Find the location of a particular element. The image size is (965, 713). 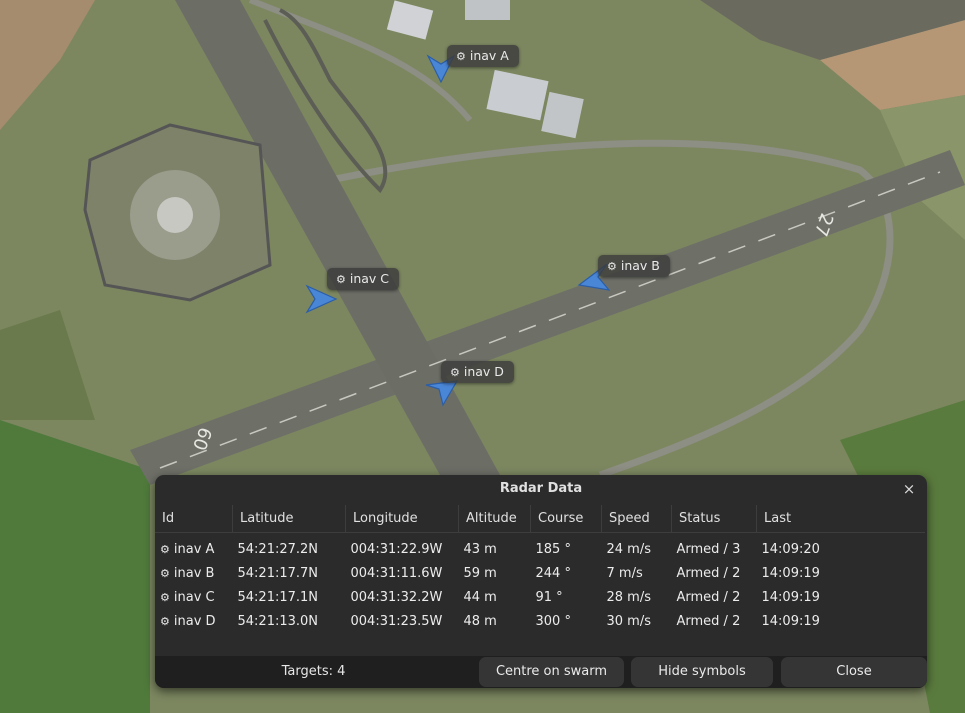

cell-latitude: 54:21:13.0N is located at coordinates (278, 621).